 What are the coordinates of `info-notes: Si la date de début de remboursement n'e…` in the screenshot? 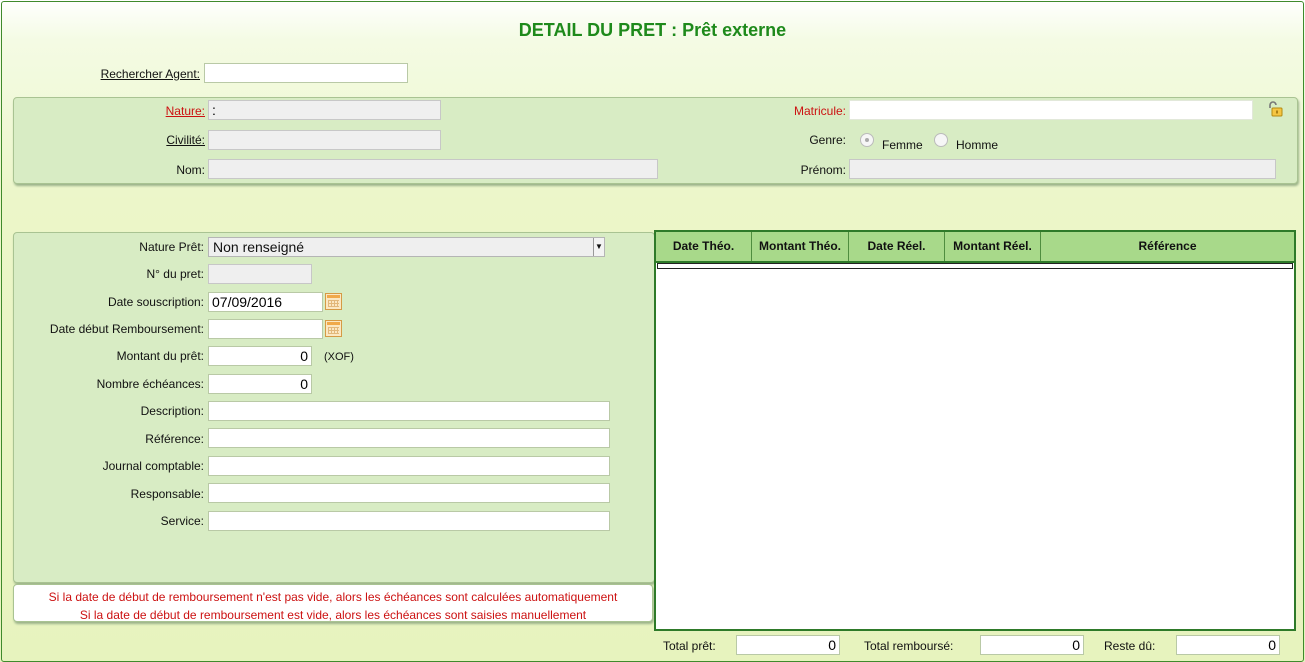 It's located at (333, 603).